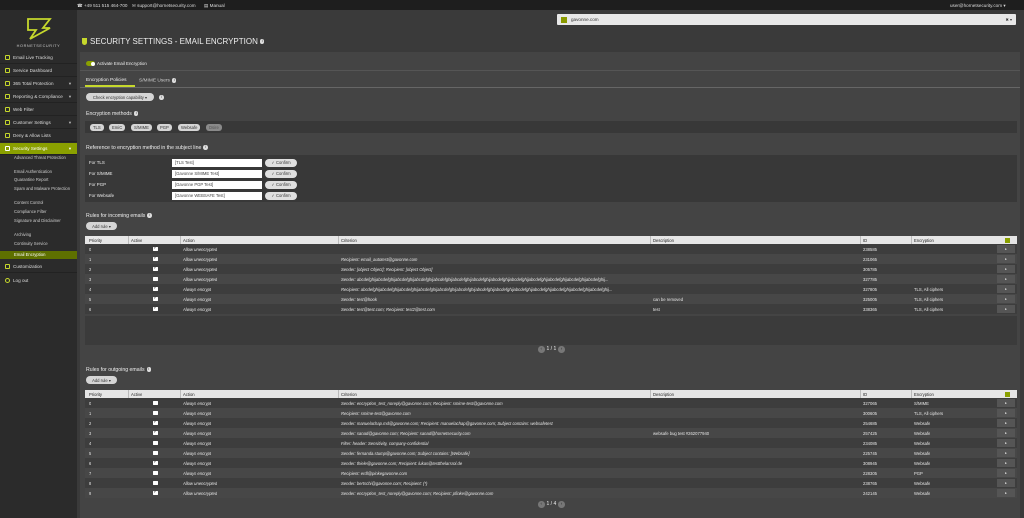 The image size is (1024, 518). Describe the element at coordinates (38, 192) in the screenshot. I see `subnav-spam-malware-protection: Spam and Malware Protection` at that location.